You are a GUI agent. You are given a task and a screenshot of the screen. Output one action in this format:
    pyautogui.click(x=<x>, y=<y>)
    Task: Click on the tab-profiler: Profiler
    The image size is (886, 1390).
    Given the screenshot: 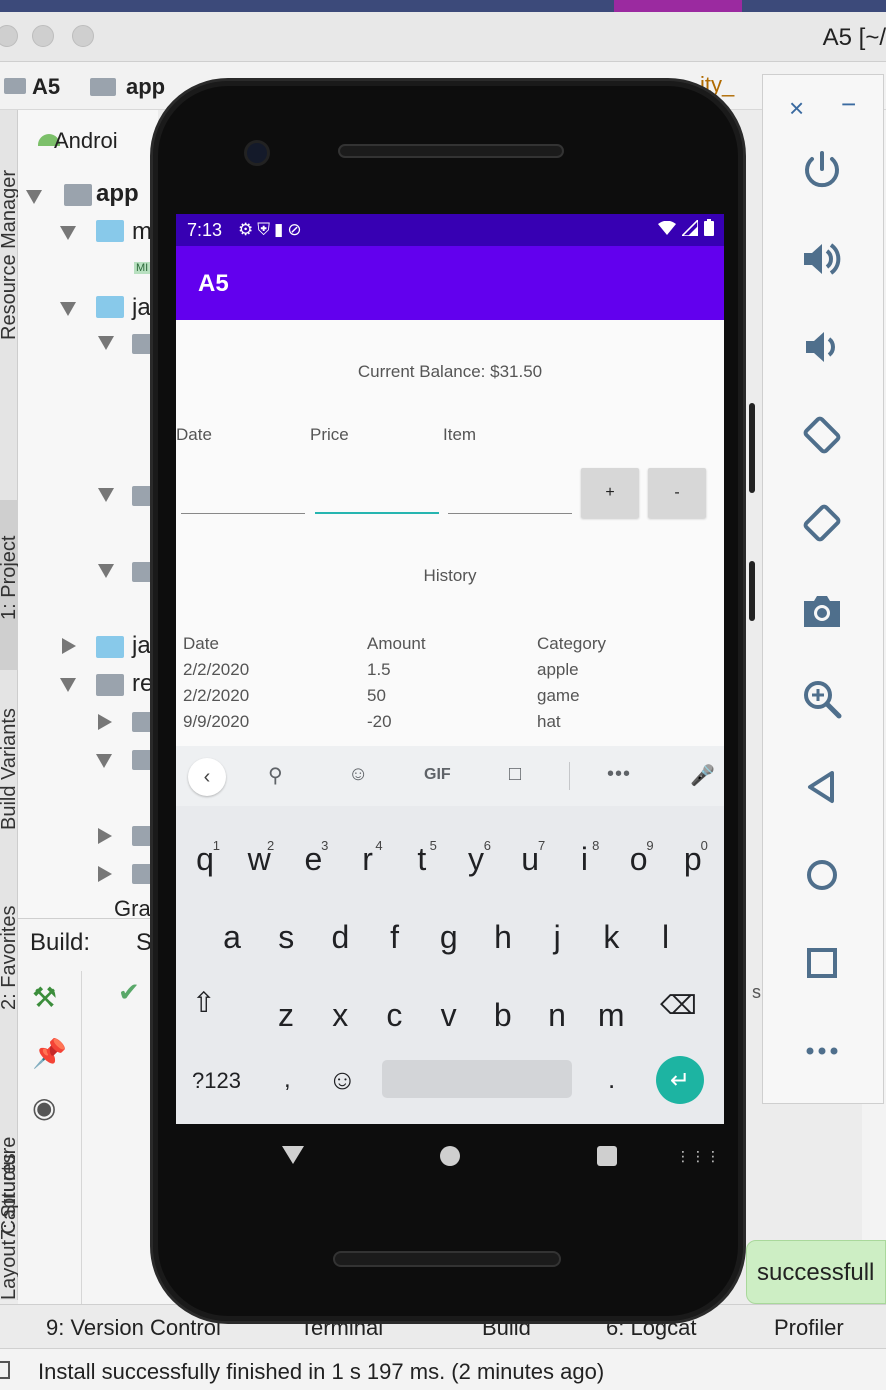 What is the action you would take?
    pyautogui.click(x=809, y=1328)
    